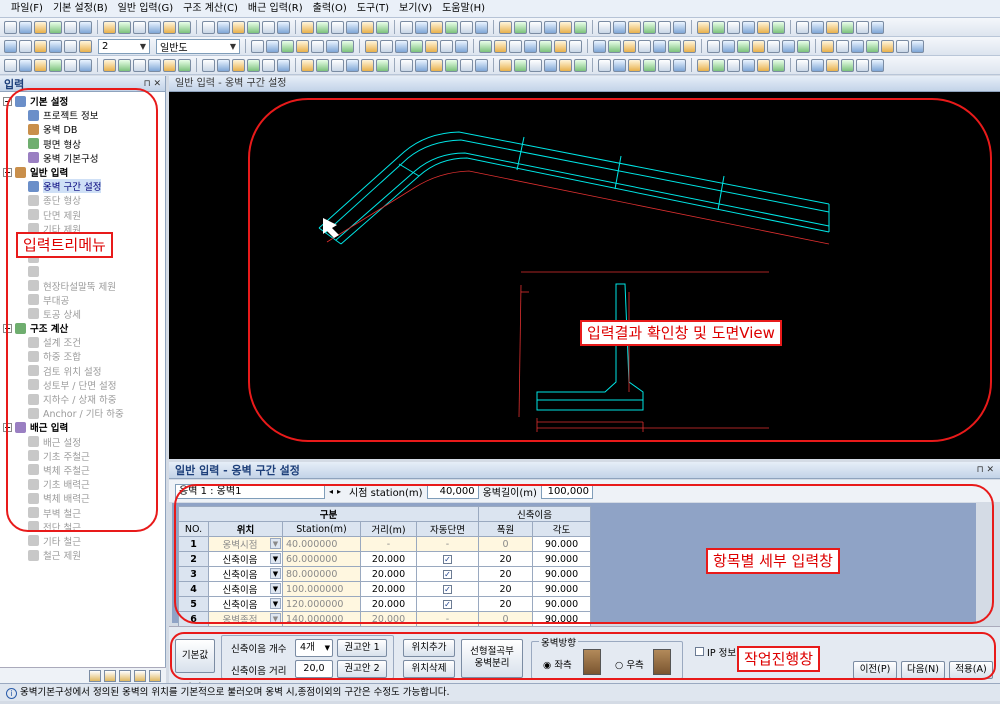 The height and width of the screenshot is (704, 1000). Describe the element at coordinates (566, 491) in the screenshot. I see `wall-length-input: 100,000` at that location.